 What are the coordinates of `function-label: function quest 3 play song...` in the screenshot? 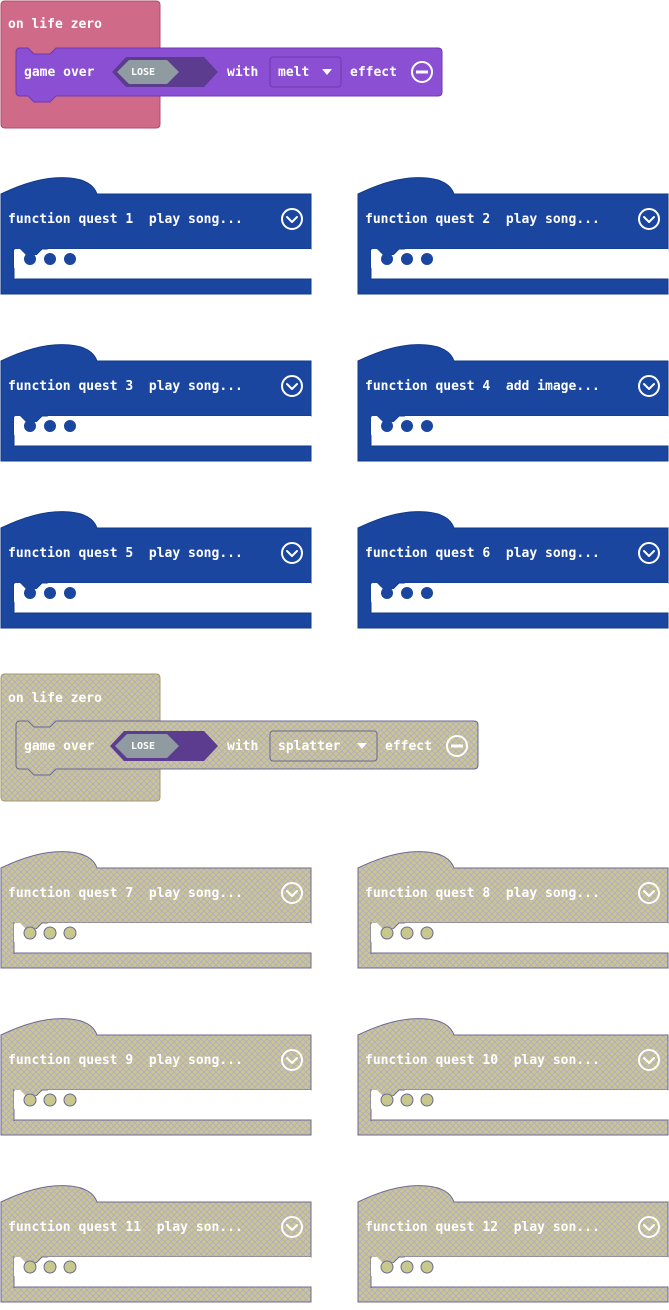 It's located at (125, 386).